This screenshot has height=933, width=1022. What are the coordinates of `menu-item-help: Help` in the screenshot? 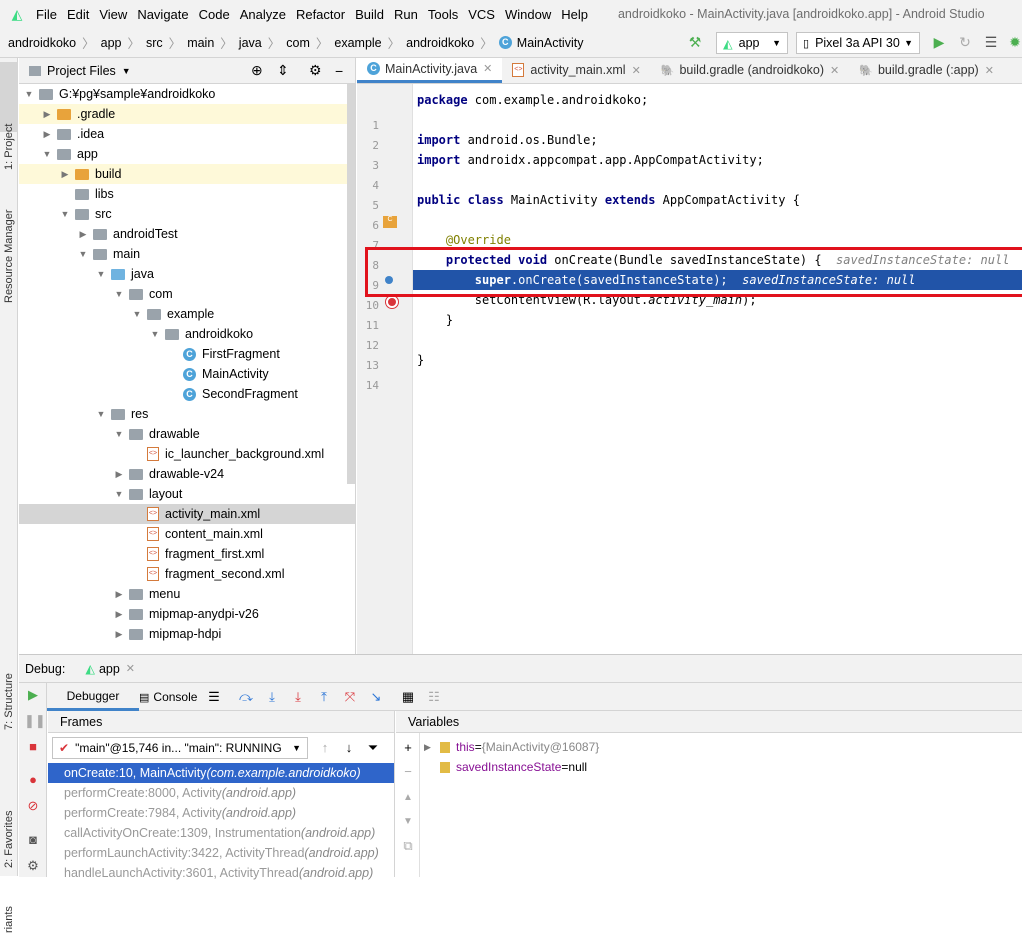 It's located at (574, 14).